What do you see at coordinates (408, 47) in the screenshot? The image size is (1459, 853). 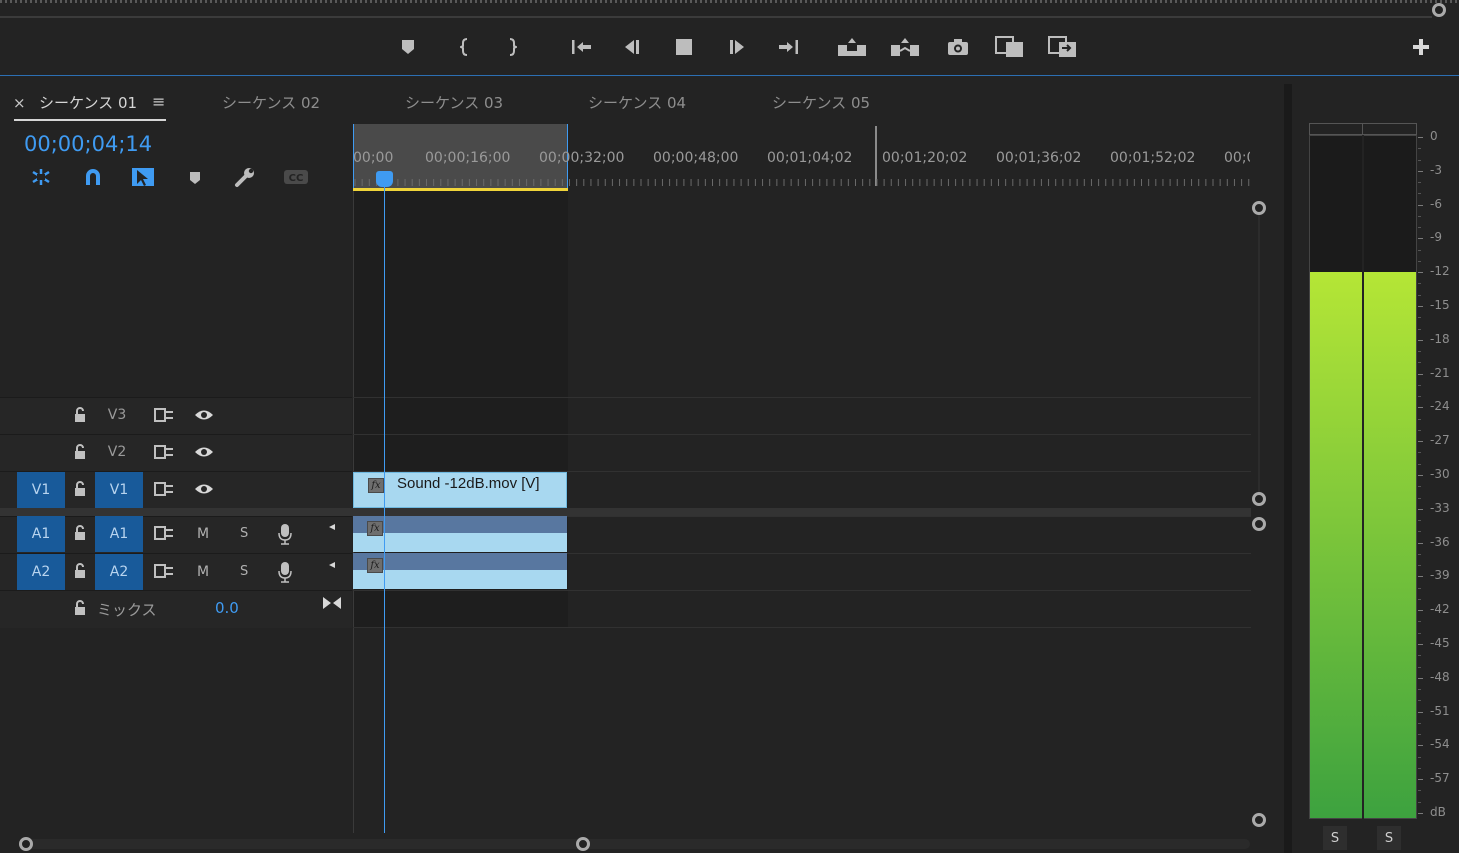 I see `add-marker-button` at bounding box center [408, 47].